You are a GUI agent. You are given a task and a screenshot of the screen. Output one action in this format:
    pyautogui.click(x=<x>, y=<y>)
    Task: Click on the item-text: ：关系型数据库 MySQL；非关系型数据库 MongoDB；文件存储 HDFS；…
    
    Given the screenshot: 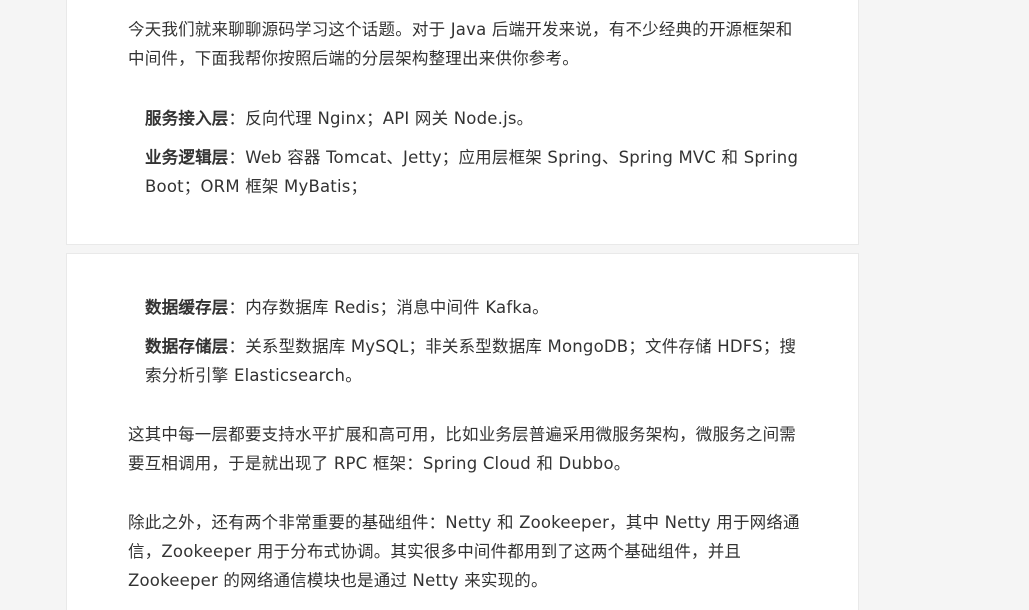 What is the action you would take?
    pyautogui.click(x=512, y=346)
    